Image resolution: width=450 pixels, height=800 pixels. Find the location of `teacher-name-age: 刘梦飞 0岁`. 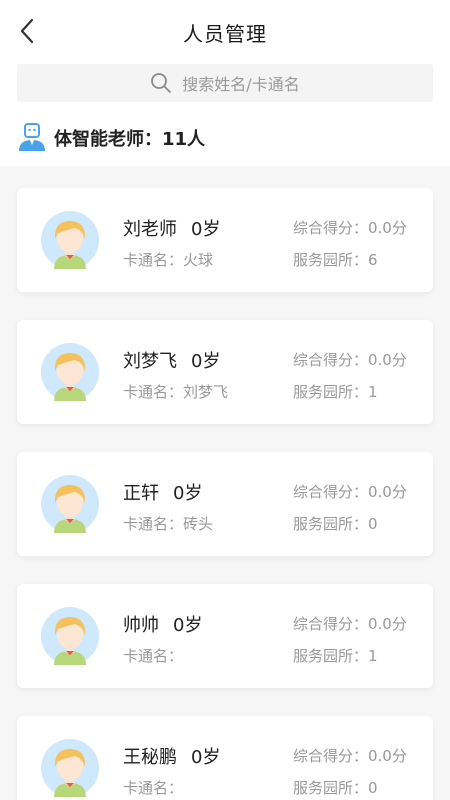

teacher-name-age: 刘梦飞 0岁 is located at coordinates (171, 360).